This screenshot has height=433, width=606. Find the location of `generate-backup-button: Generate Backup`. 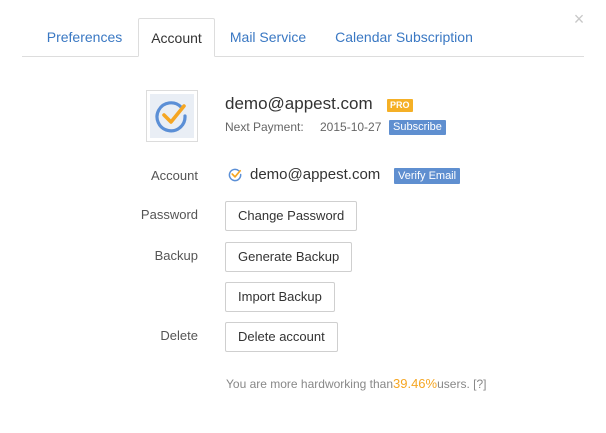

generate-backup-button: Generate Backup is located at coordinates (289, 257).